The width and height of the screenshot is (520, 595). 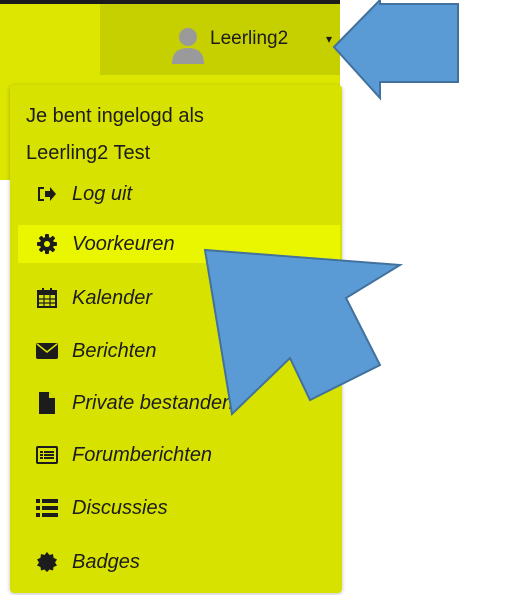 What do you see at coordinates (188, 46) in the screenshot?
I see `user-avatar-icon` at bounding box center [188, 46].